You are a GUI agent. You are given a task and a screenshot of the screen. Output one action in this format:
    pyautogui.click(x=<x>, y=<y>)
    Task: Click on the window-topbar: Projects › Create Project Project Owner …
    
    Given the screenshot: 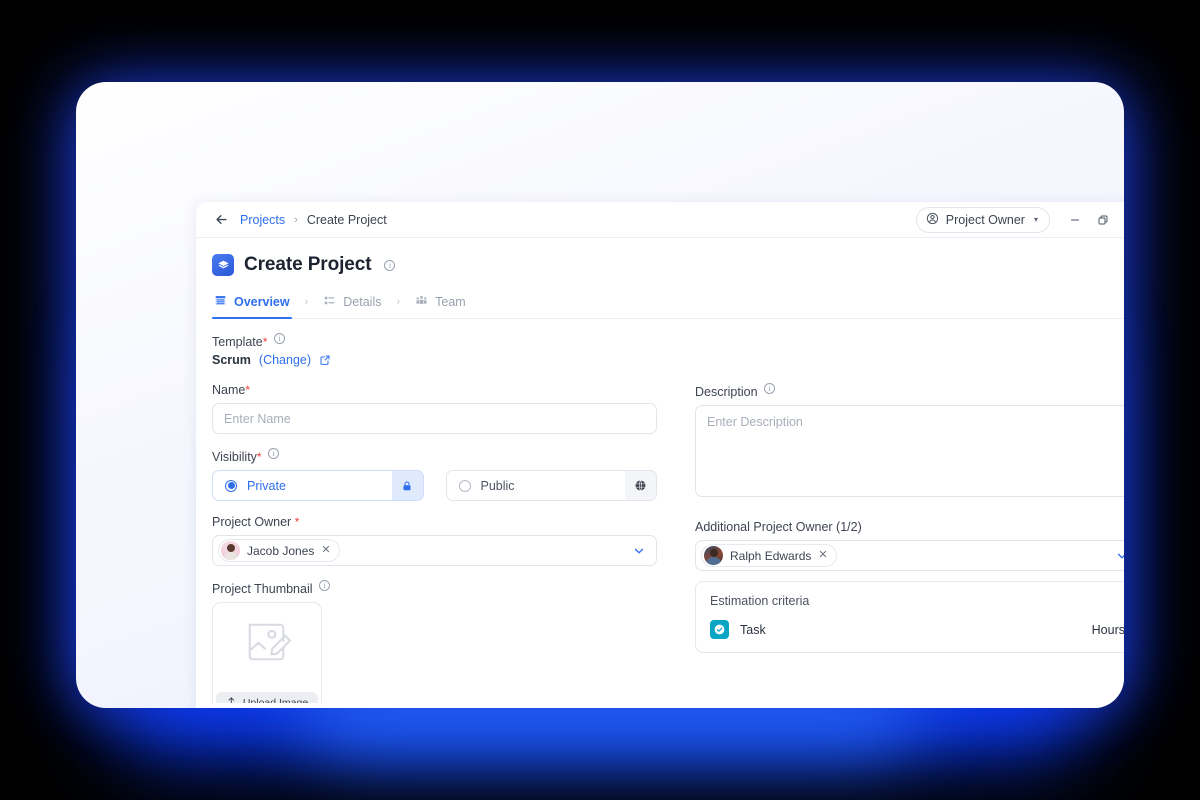 What is the action you would take?
    pyautogui.click(x=660, y=220)
    